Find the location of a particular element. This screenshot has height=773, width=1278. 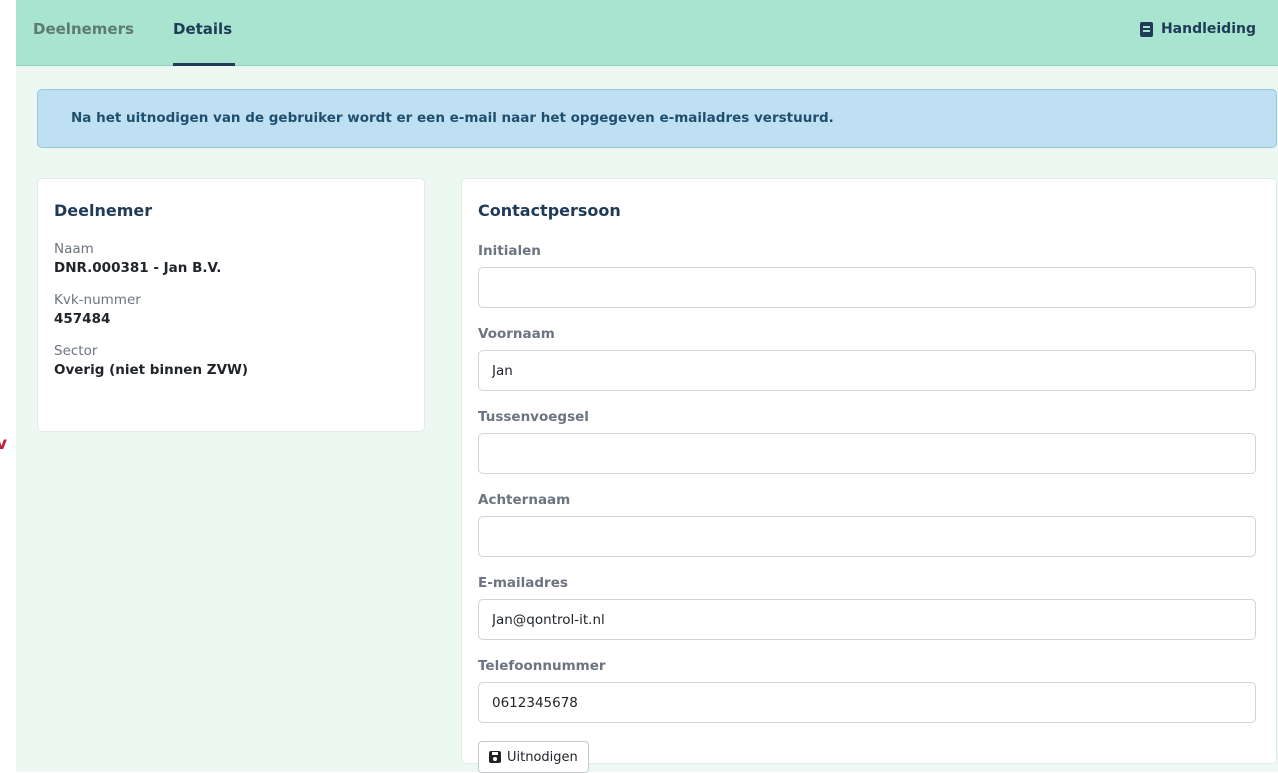

initials-label: Initialen is located at coordinates (509, 251).